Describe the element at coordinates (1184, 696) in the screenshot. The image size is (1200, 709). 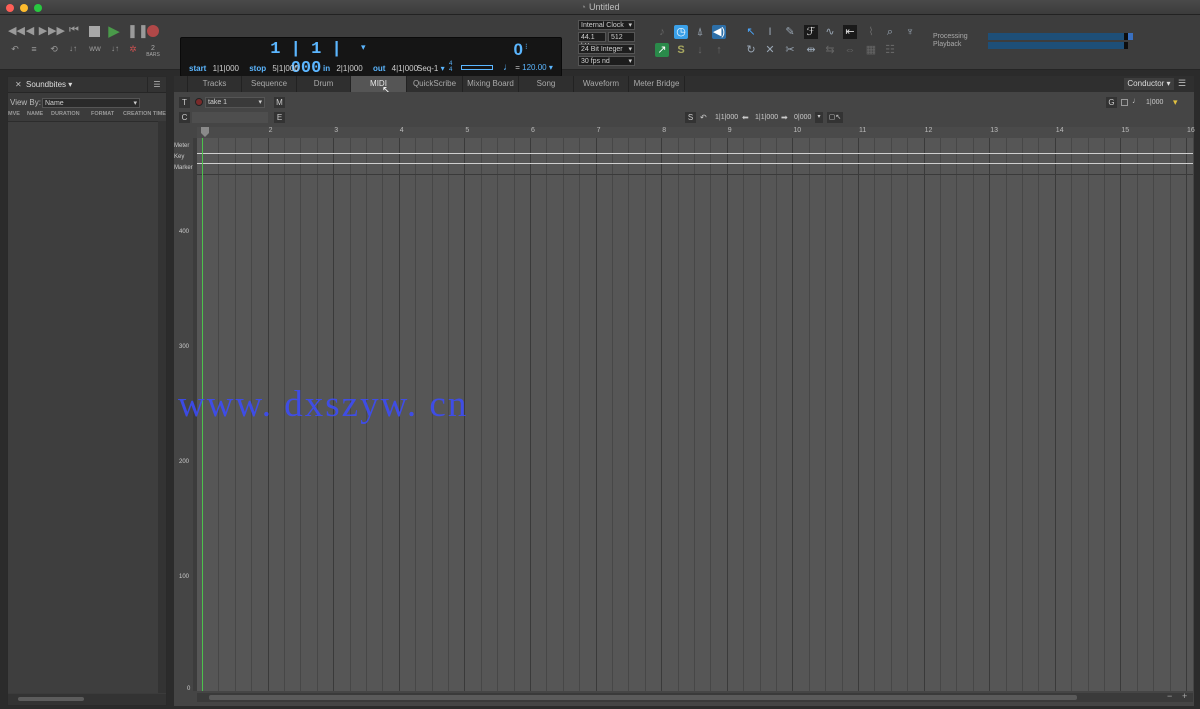
I see `zoom-in-icon: +` at that location.